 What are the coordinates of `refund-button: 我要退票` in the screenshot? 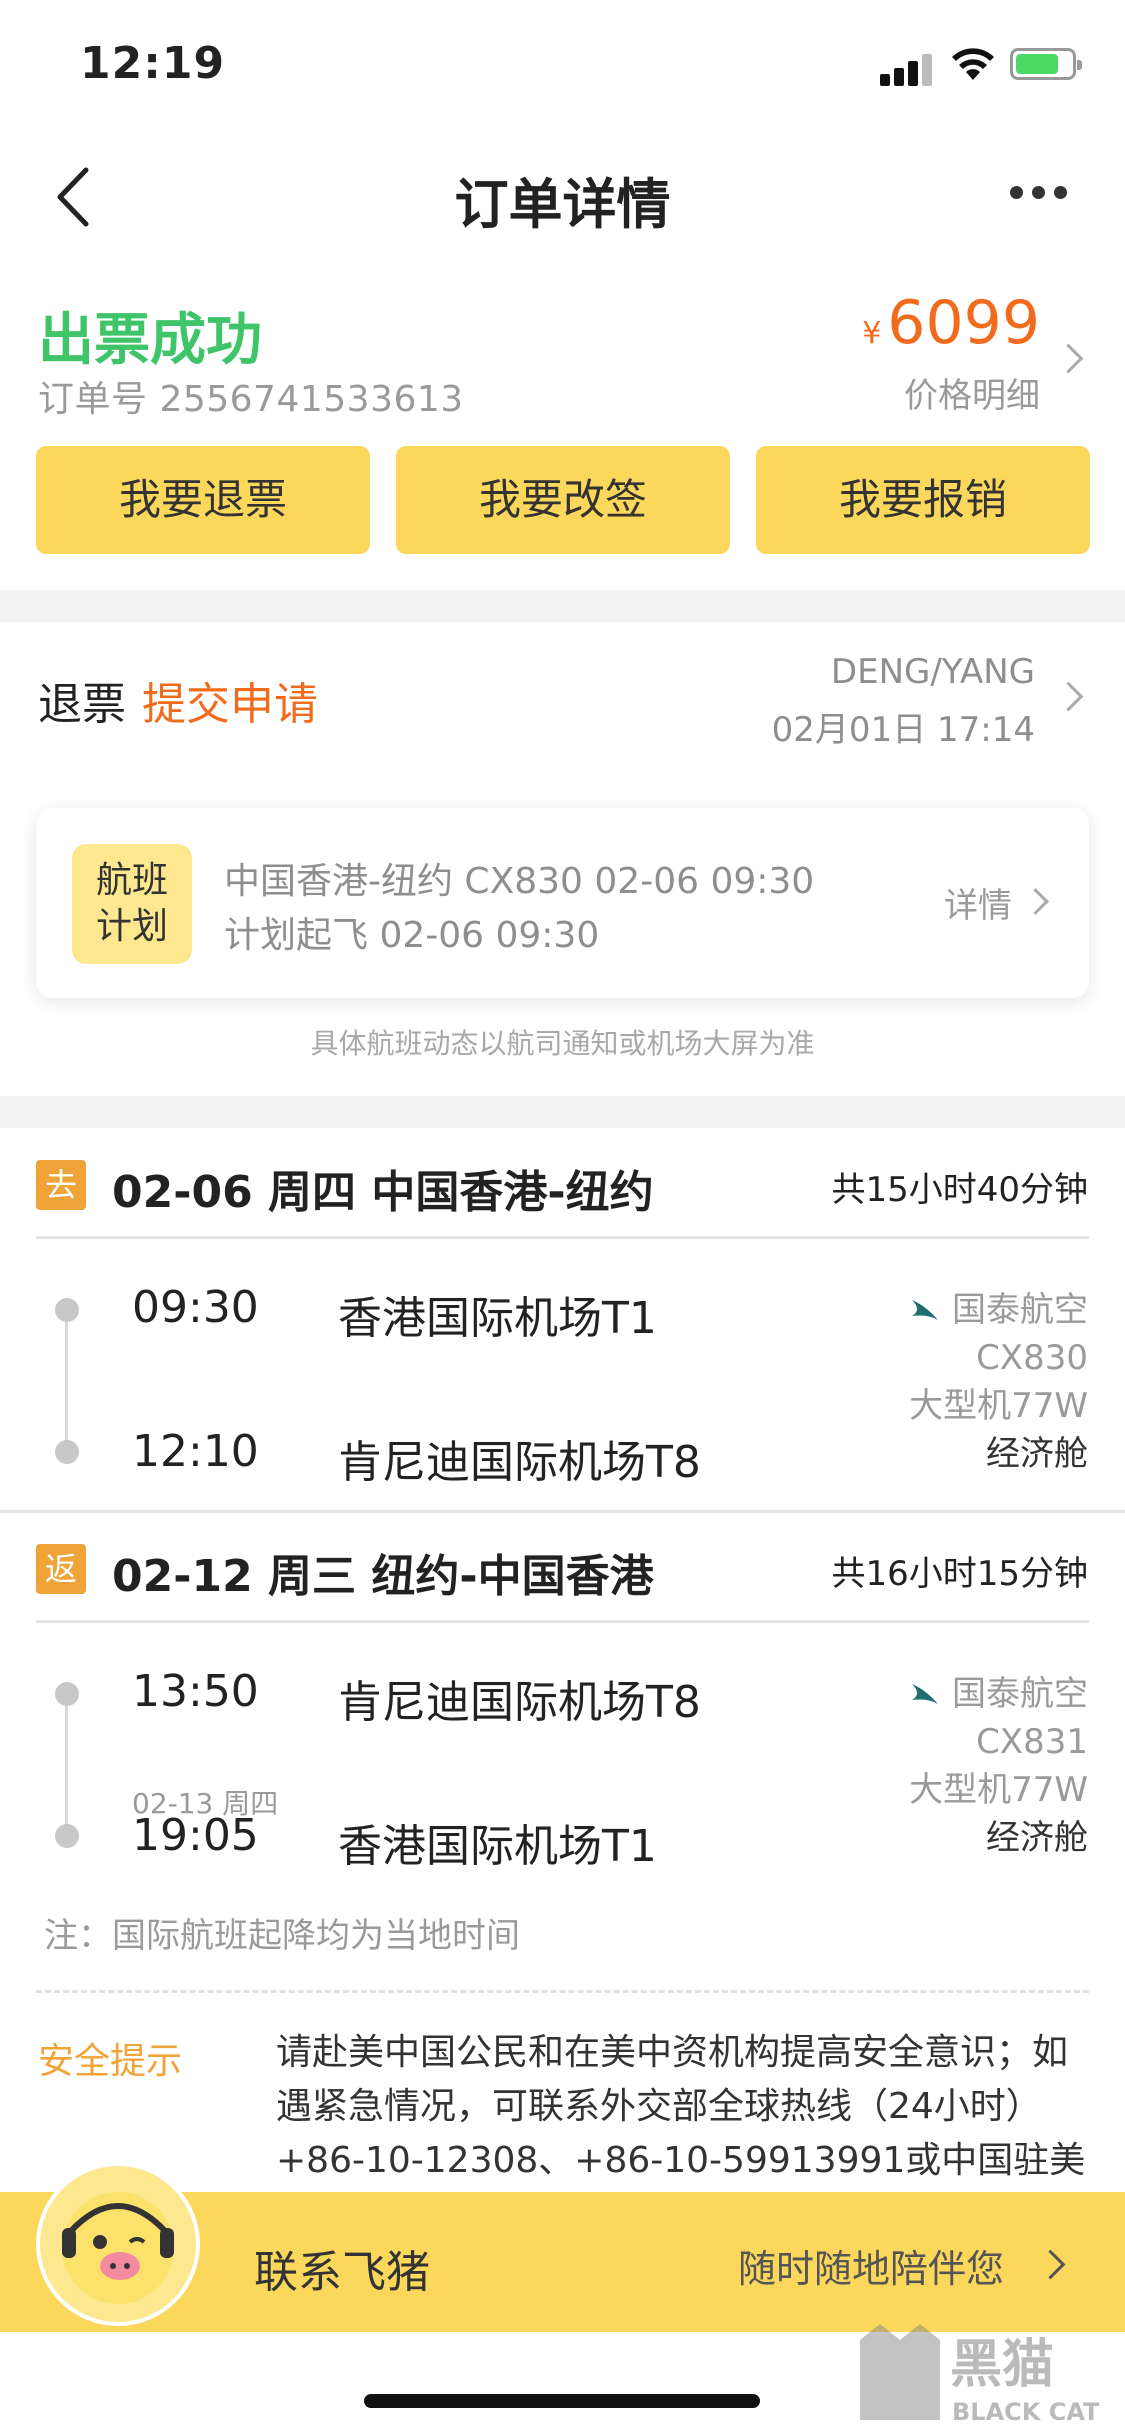 It's located at (203, 500).